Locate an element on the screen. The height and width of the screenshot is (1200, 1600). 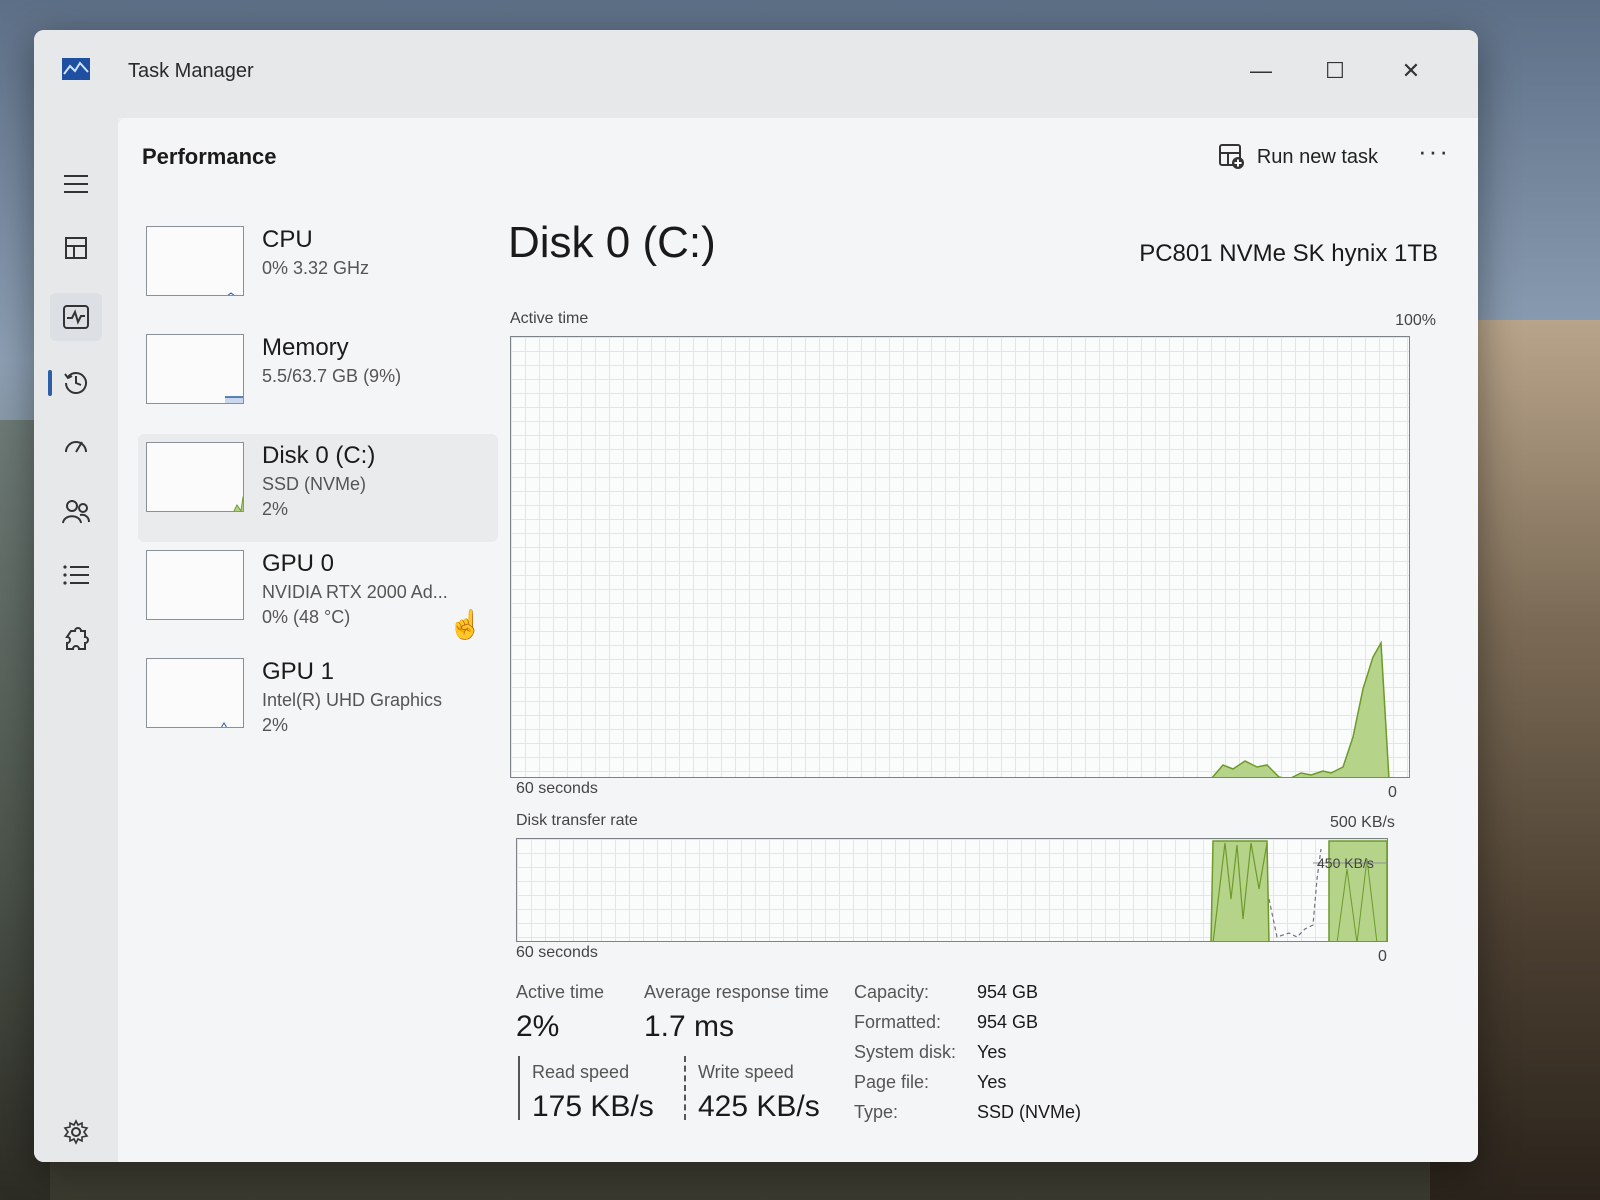
history-icon is located at coordinates (75, 383).